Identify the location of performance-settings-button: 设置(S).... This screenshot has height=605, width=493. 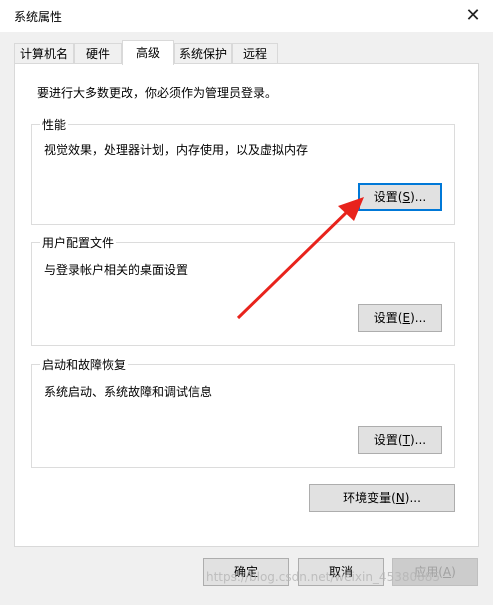
(400, 197).